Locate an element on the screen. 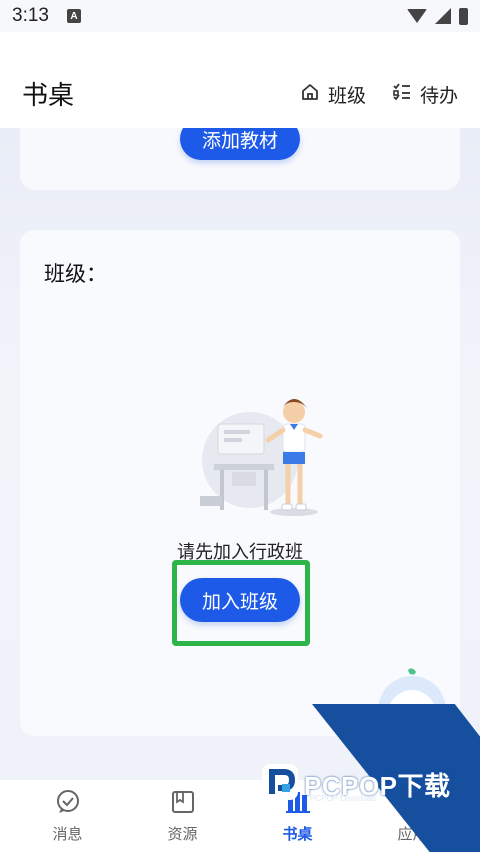  app-header: 书桌 班级 待办 is located at coordinates (240, 80).